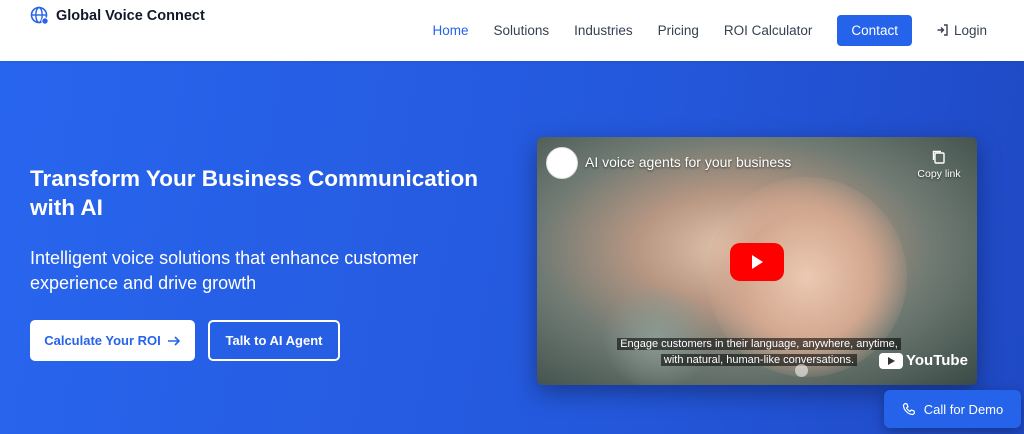 This screenshot has height=434, width=1024. I want to click on call-for-demo-button: Call for Demo, so click(952, 409).